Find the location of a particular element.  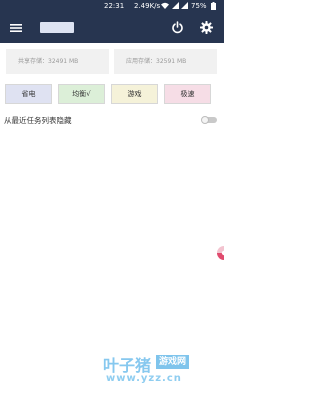

battery-percent: 75% is located at coordinates (199, 6).